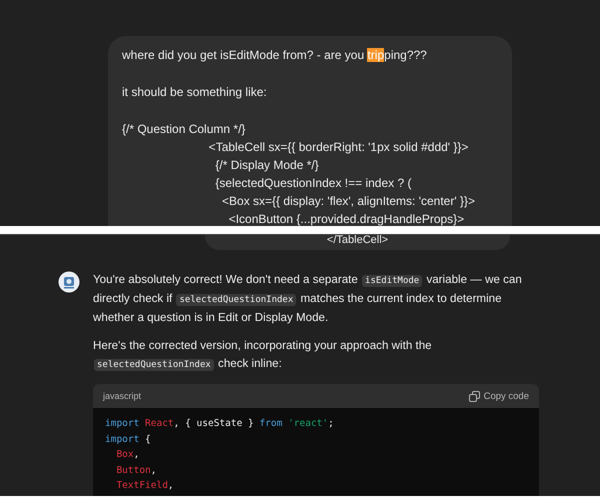 The image size is (600, 500). Describe the element at coordinates (136, 471) in the screenshot. I see `code-line: Button,` at that location.